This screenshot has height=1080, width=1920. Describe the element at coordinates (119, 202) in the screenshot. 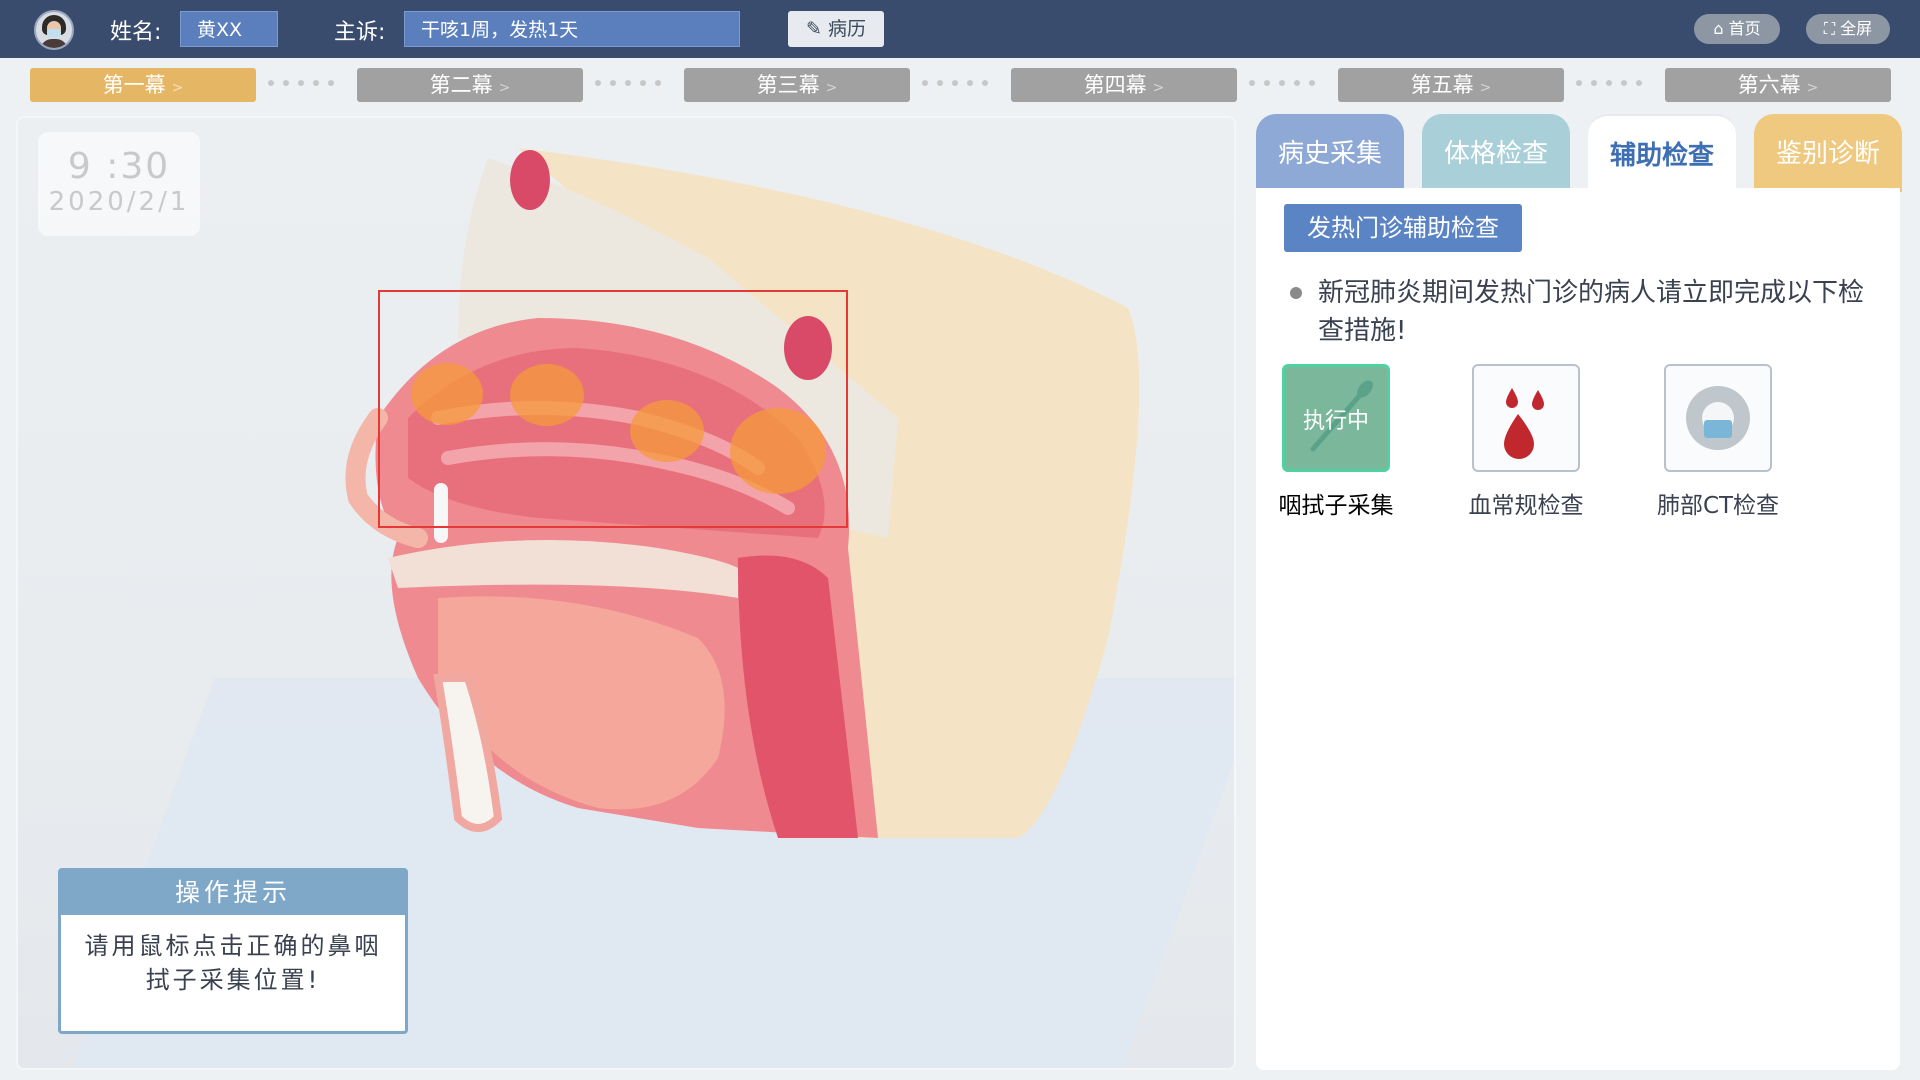

I see `clock-date: 2020/2/1` at that location.